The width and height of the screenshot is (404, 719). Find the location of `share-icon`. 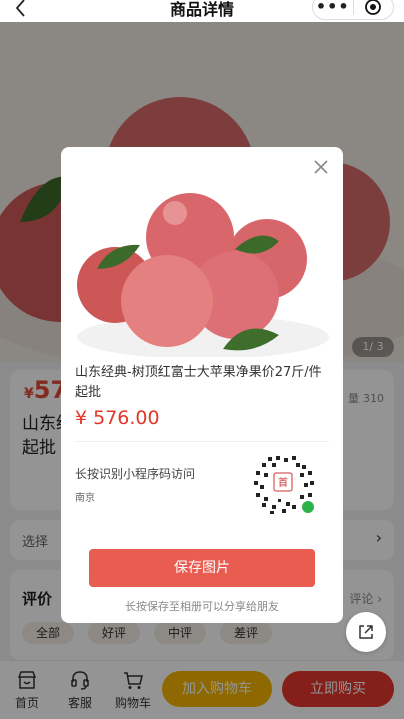

share-icon is located at coordinates (366, 632).